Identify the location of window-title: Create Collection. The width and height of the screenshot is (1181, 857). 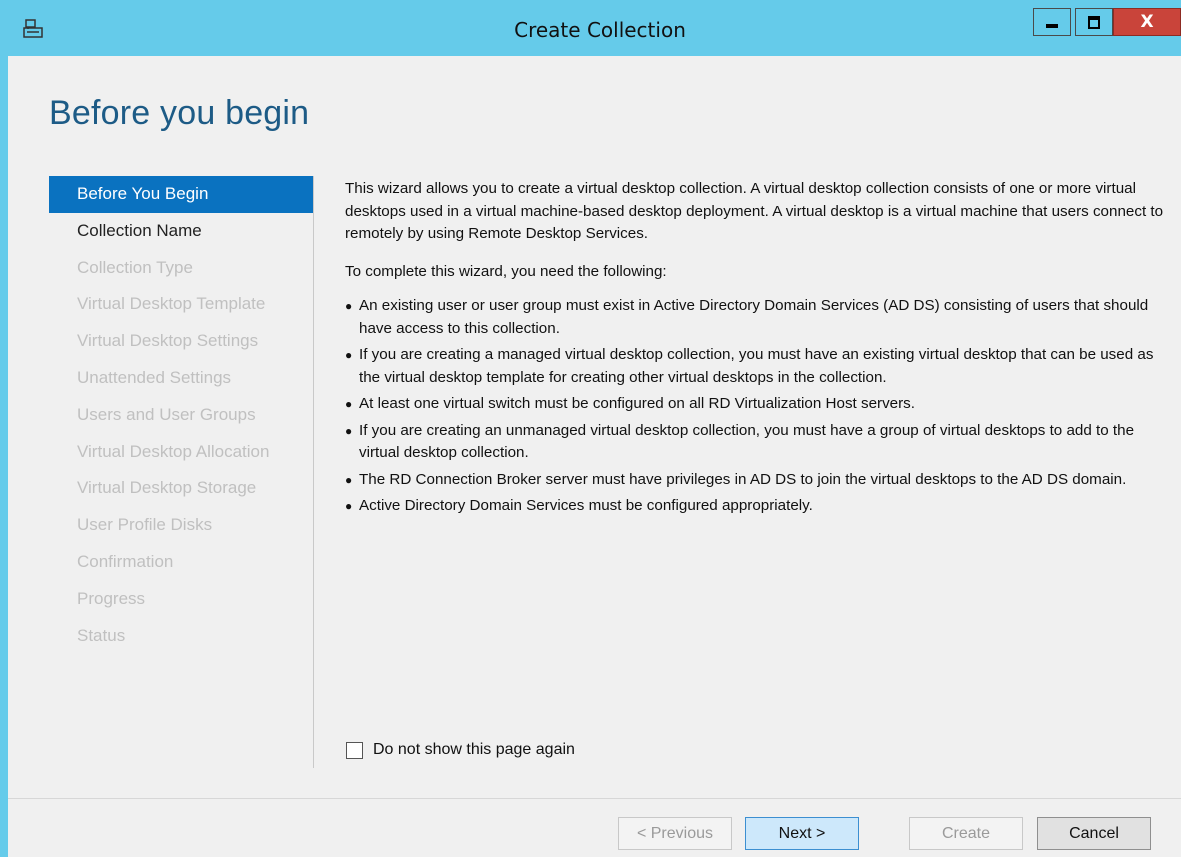
(600, 30).